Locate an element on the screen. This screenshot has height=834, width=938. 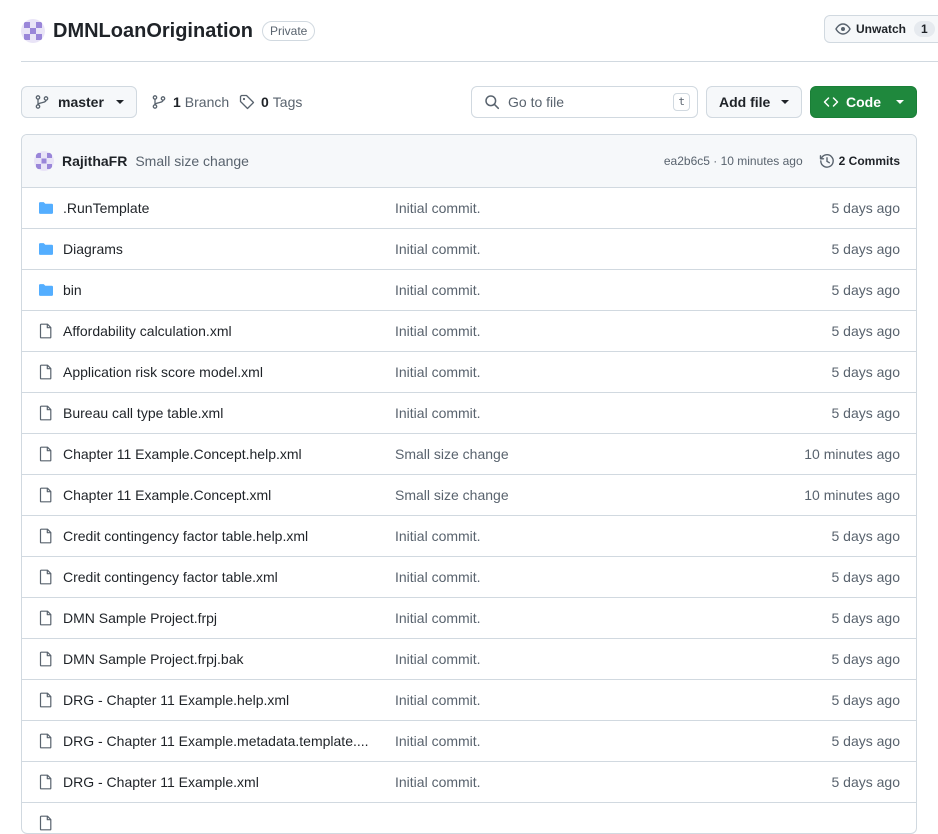
branches-label: Branch is located at coordinates (207, 102).